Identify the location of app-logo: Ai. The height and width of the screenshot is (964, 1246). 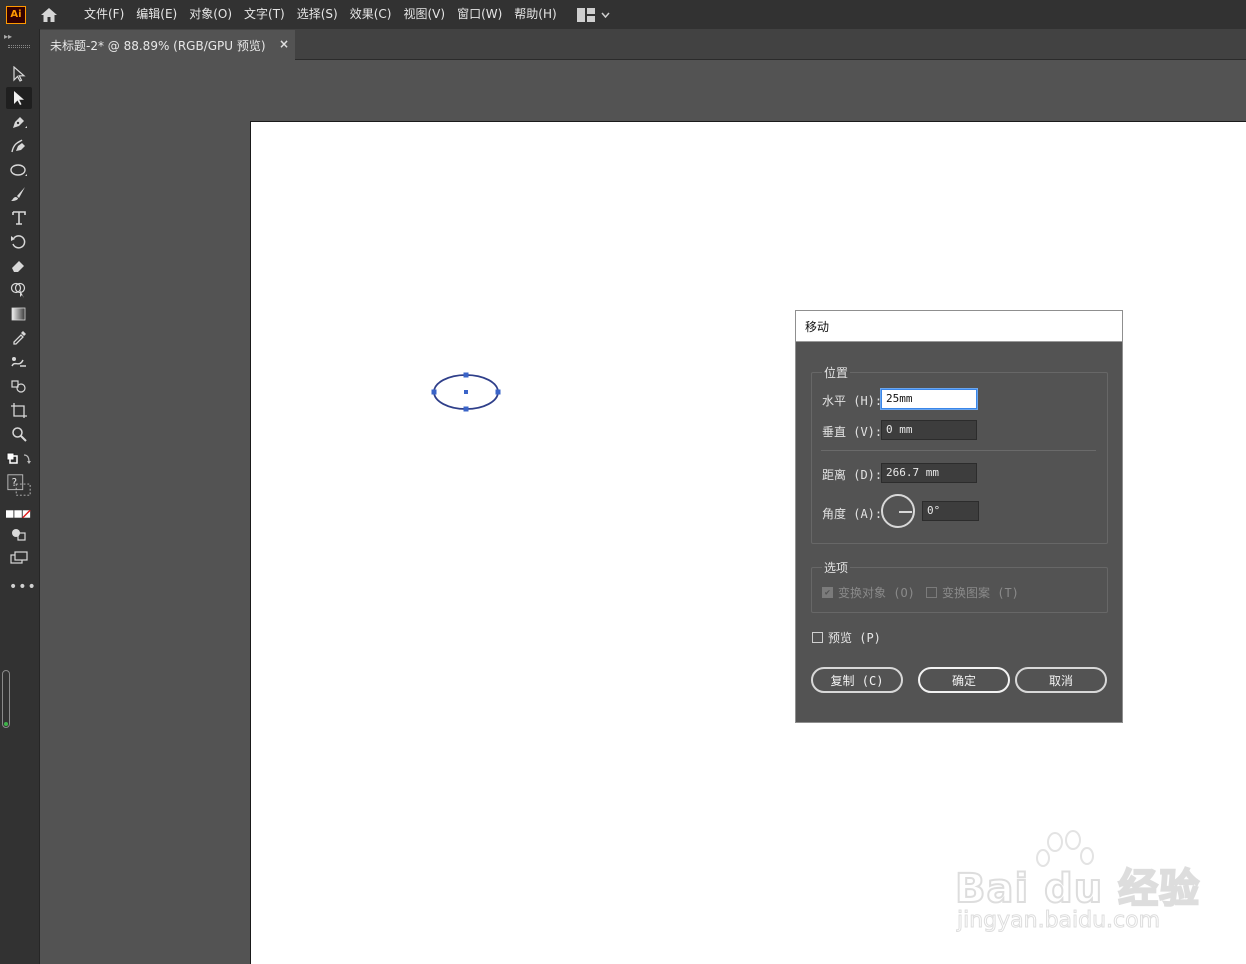
(16, 14).